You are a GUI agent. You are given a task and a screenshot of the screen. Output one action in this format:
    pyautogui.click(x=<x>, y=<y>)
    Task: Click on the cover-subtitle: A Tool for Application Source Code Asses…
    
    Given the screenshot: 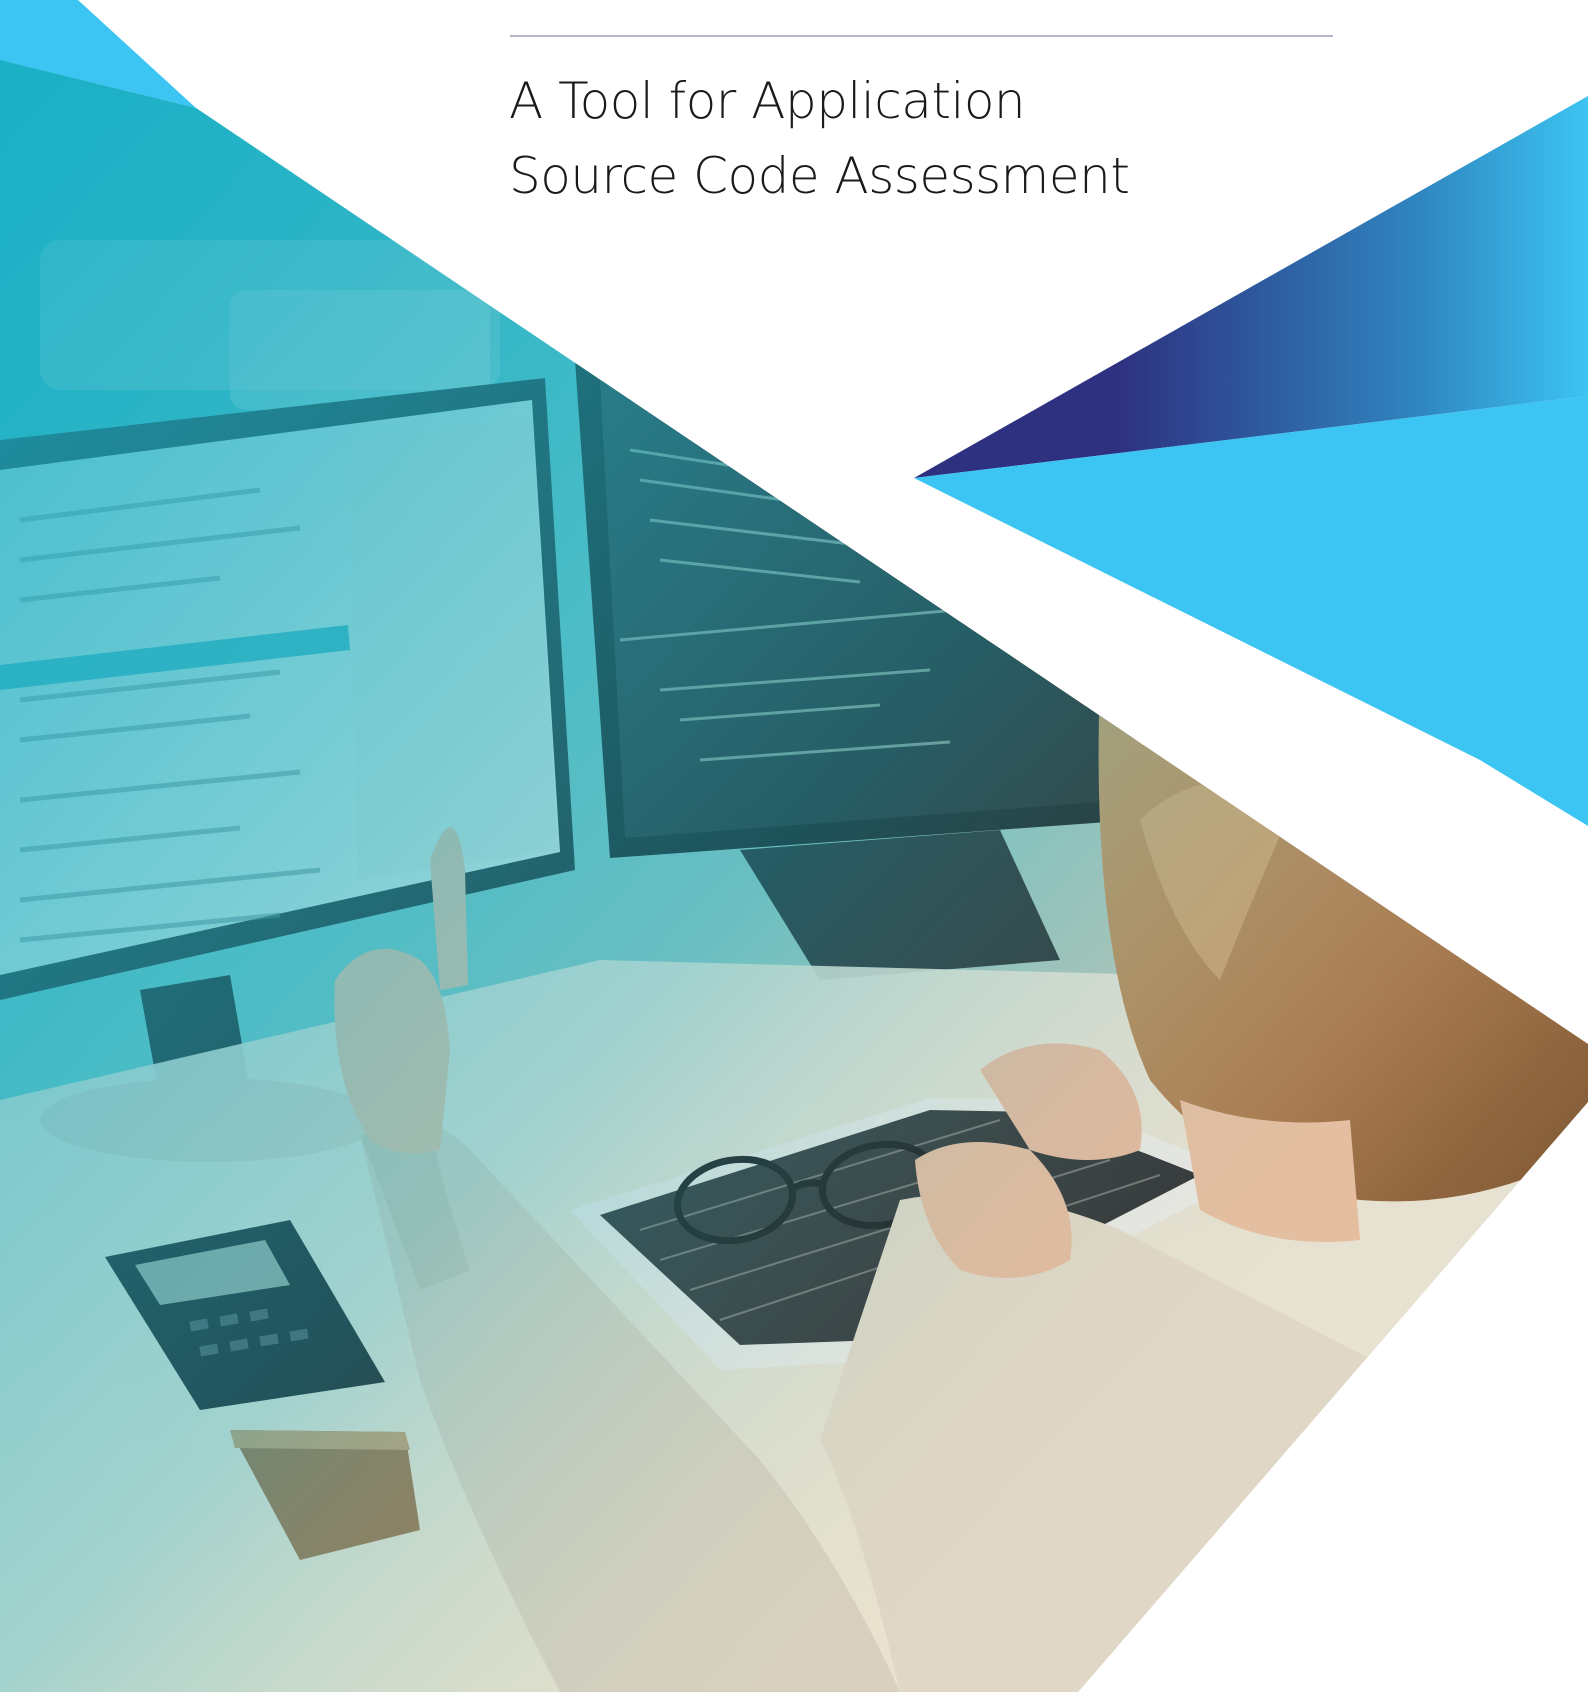 What is the action you would take?
    pyautogui.click(x=819, y=139)
    